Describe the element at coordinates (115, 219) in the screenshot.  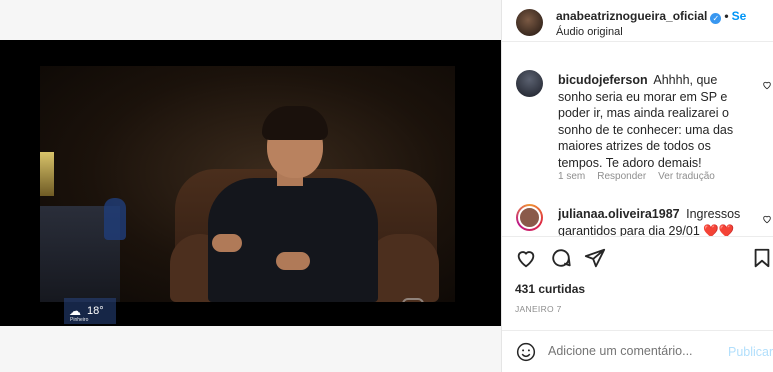
I see `vase` at that location.